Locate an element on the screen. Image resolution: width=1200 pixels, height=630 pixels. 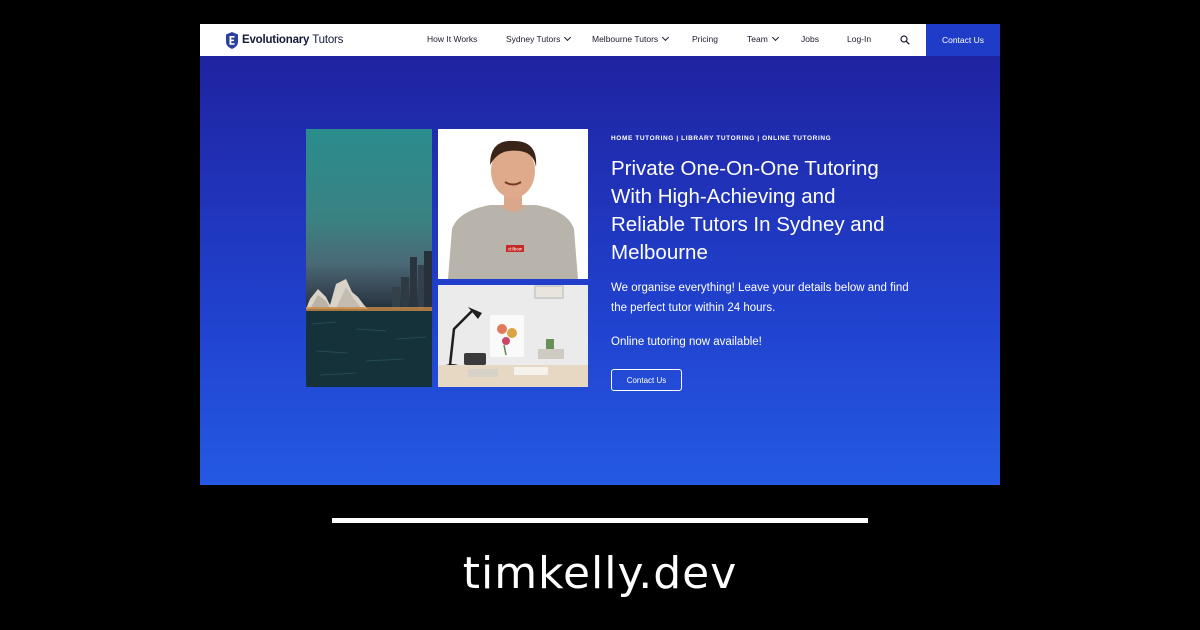
footer-site-name: timkelly.dev is located at coordinates (600, 573).